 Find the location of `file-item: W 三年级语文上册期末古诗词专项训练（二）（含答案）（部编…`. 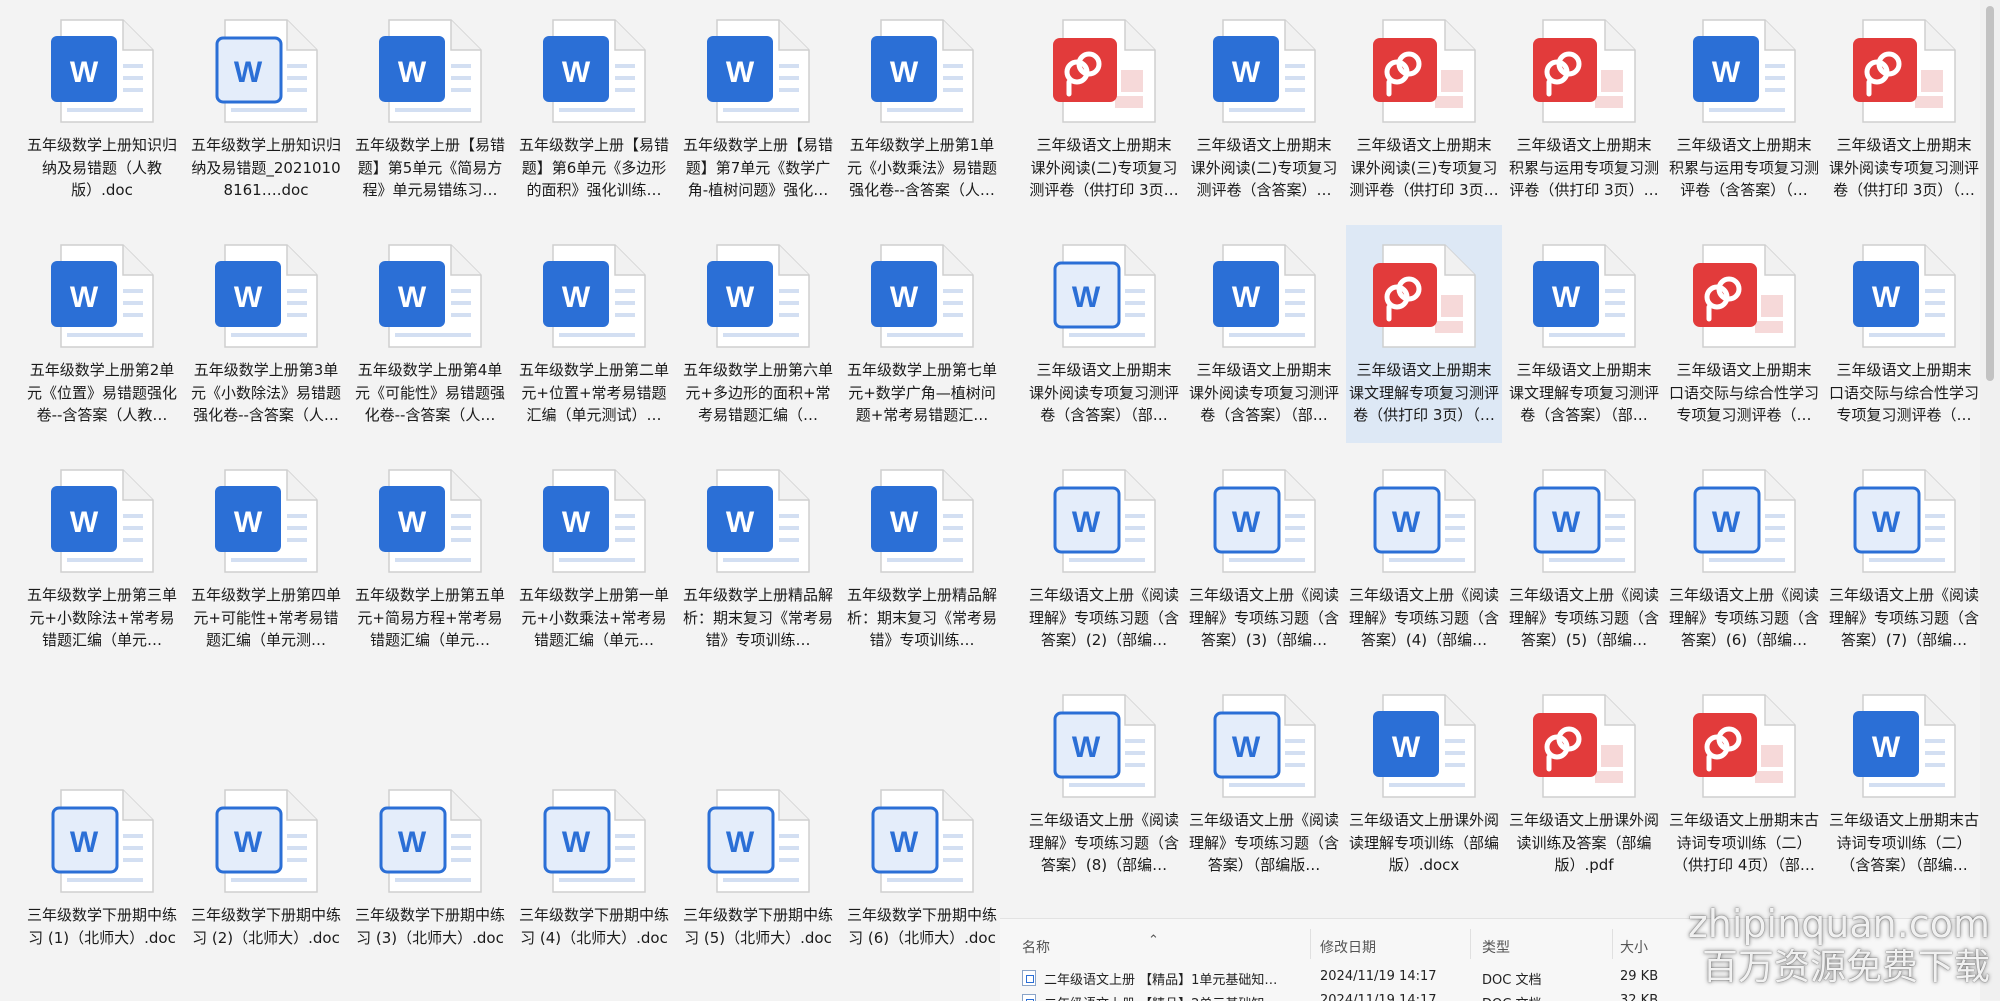

file-item: W 三年级语文上册期末古诗词专项训练（二）（含答案）（部编… is located at coordinates (1904, 784).